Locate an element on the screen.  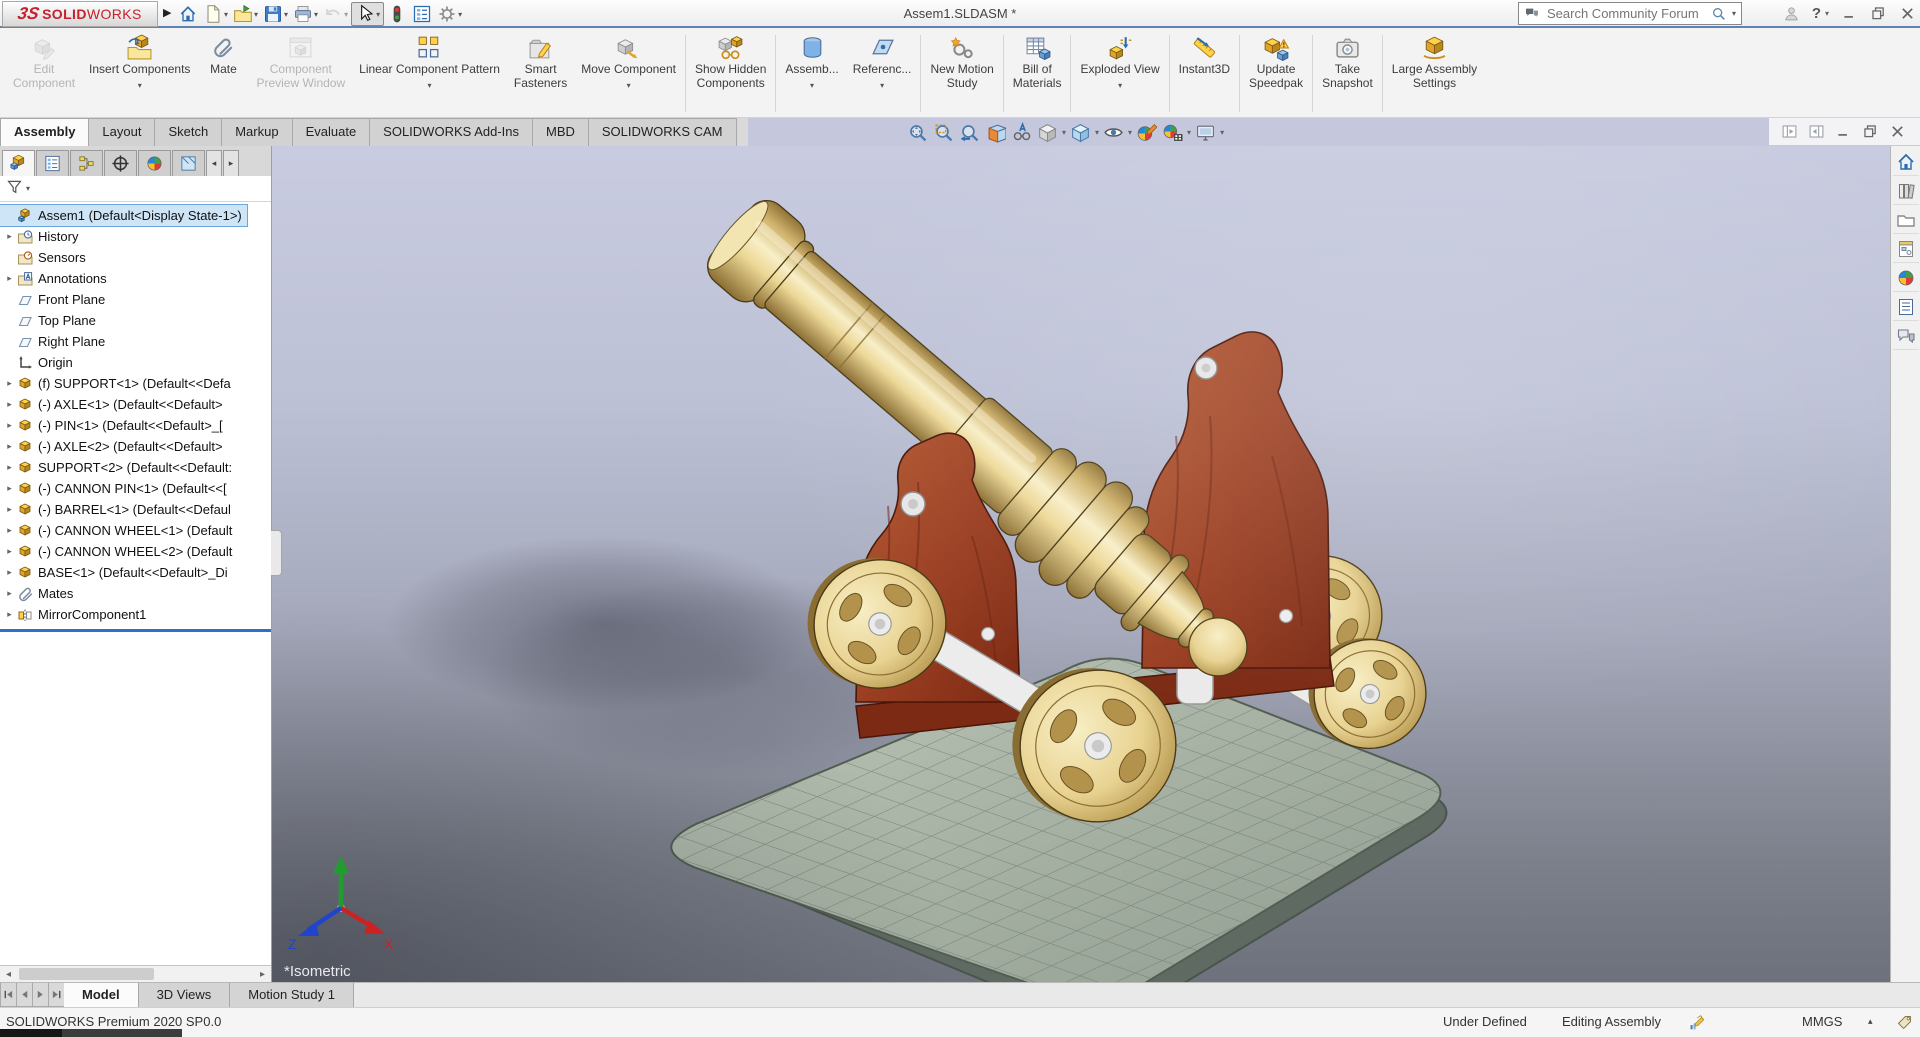
task-pane-appearances-scenes-button is located at coordinates (1905, 278).